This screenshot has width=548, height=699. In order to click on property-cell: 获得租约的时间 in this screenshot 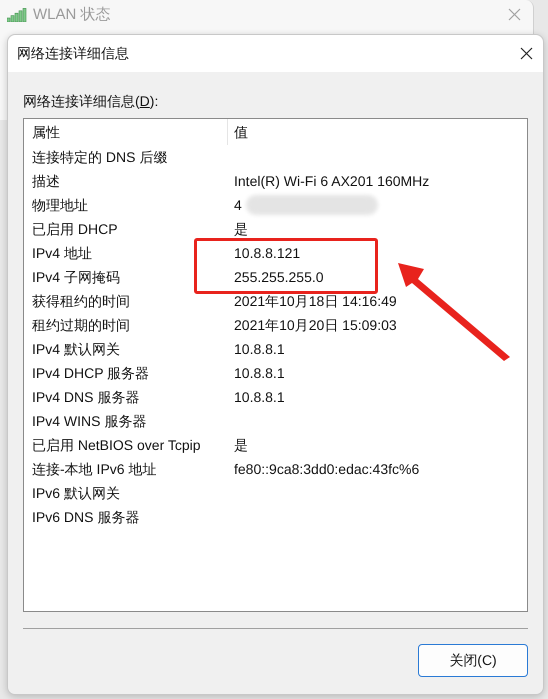, I will do `click(81, 300)`.